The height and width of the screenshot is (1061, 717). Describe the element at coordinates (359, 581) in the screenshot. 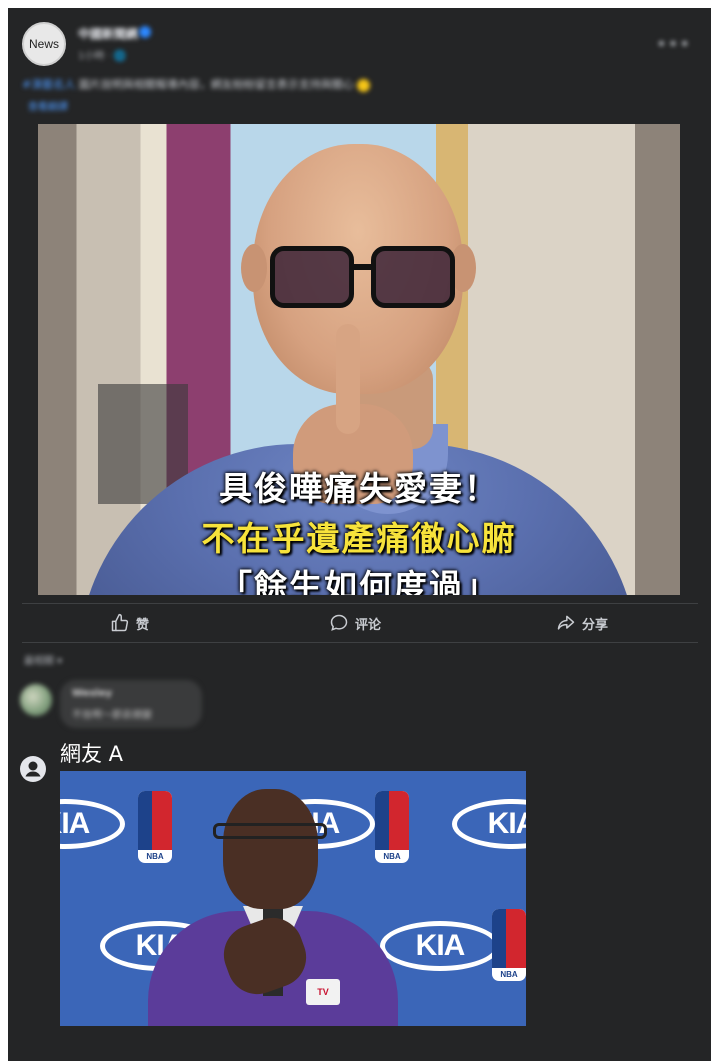

I see `image-caption-line-3: 「餘生如何度過」` at that location.